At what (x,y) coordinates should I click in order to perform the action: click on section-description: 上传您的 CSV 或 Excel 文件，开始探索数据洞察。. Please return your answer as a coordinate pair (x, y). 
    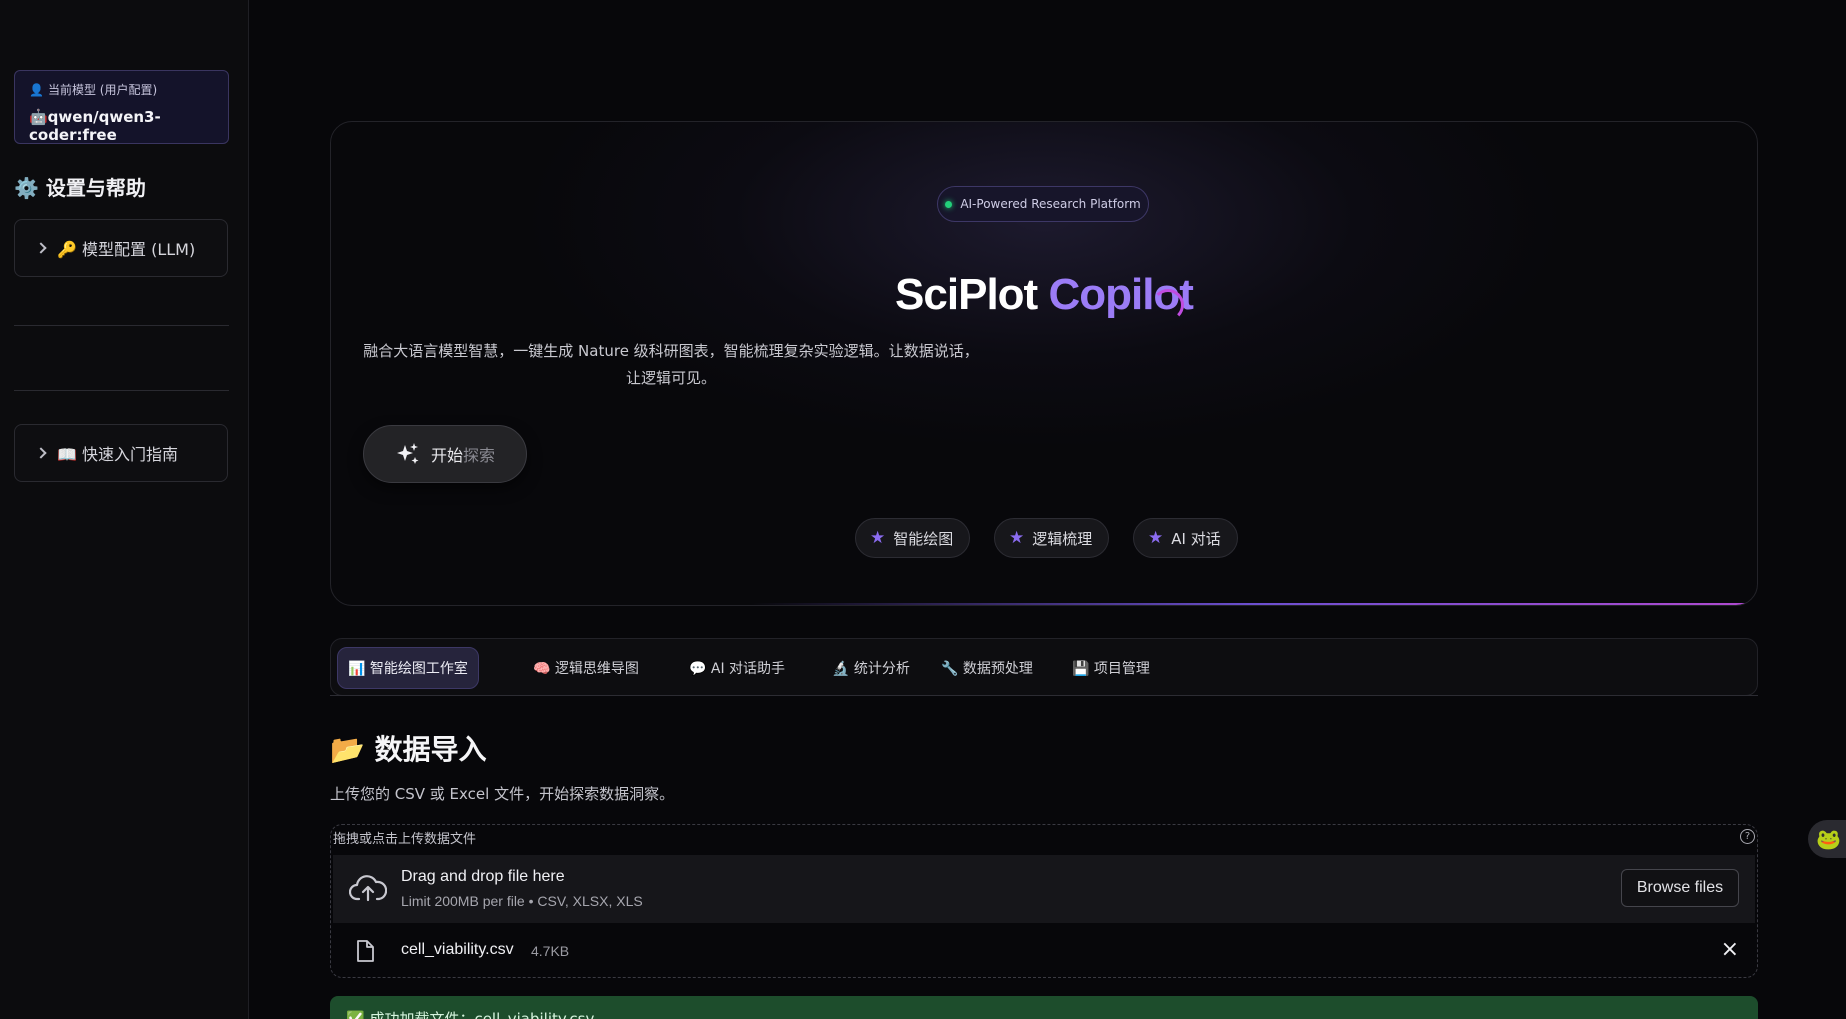
    Looking at the image, I should click on (502, 794).